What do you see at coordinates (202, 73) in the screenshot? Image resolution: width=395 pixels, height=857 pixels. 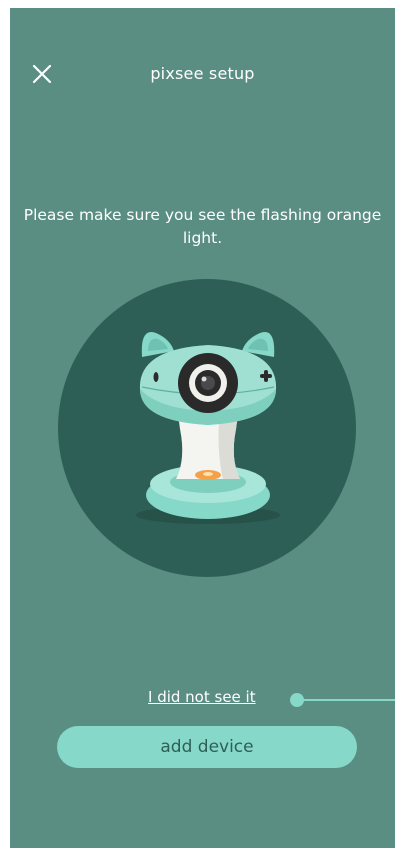 I see `page-title: pixsee setup` at bounding box center [202, 73].